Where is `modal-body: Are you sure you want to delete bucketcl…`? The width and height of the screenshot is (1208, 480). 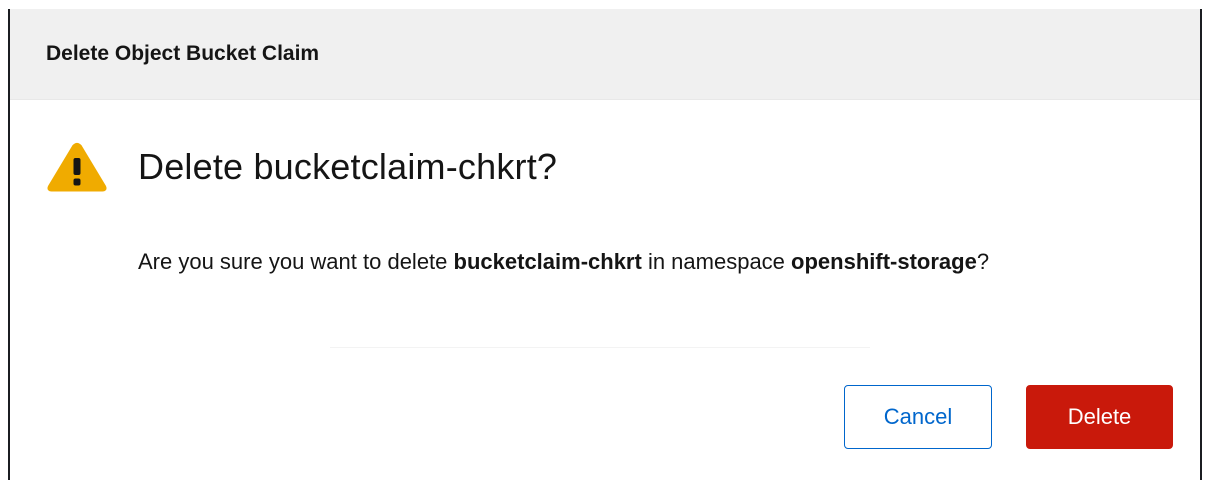 modal-body: Are you sure you want to delete bucketcl… is located at coordinates (628, 261).